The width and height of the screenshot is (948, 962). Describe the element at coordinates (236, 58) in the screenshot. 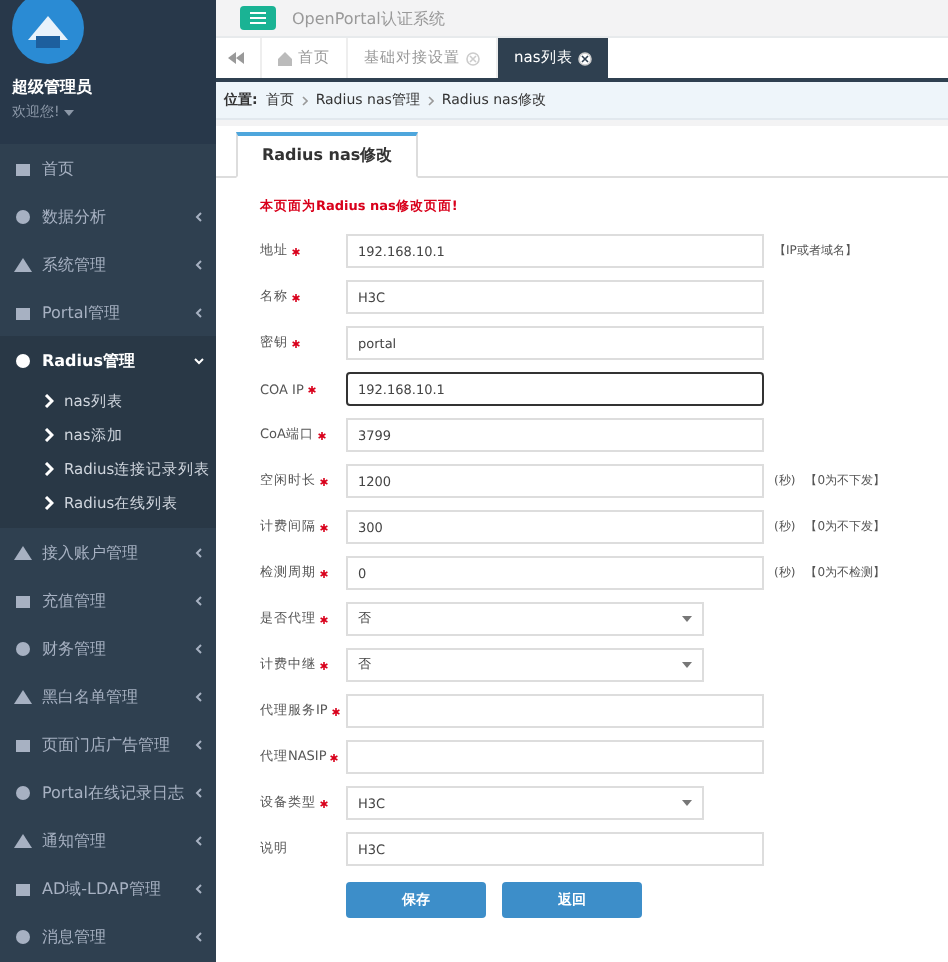

I see `double-chevron-icon` at that location.